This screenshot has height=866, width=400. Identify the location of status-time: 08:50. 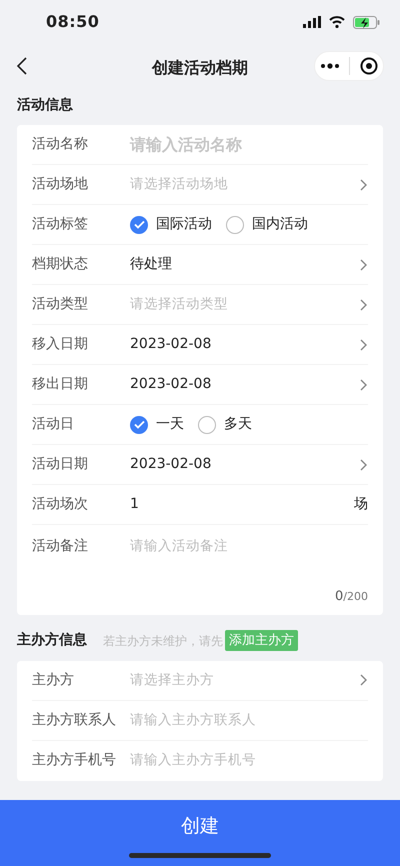
(73, 22).